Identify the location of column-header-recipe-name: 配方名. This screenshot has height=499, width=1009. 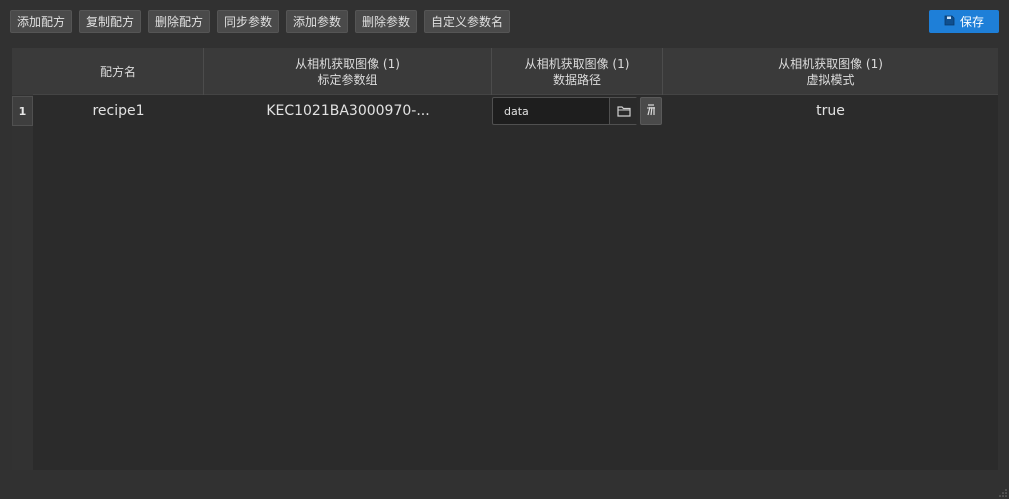
(118, 71).